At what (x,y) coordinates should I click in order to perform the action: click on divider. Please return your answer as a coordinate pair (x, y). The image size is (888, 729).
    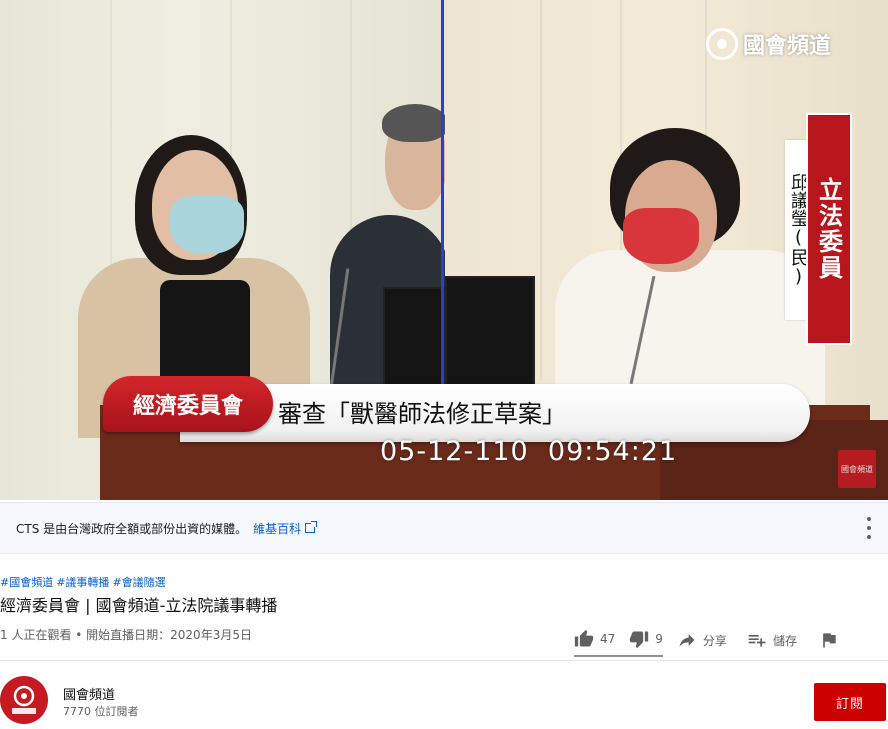
    Looking at the image, I should click on (444, 660).